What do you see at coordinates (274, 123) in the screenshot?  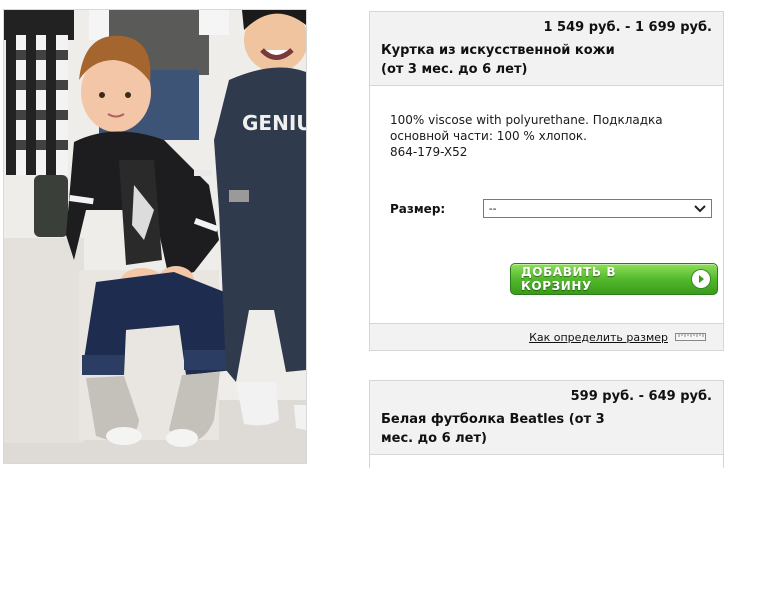 I see `shirt-print-text: GENIU` at bounding box center [274, 123].